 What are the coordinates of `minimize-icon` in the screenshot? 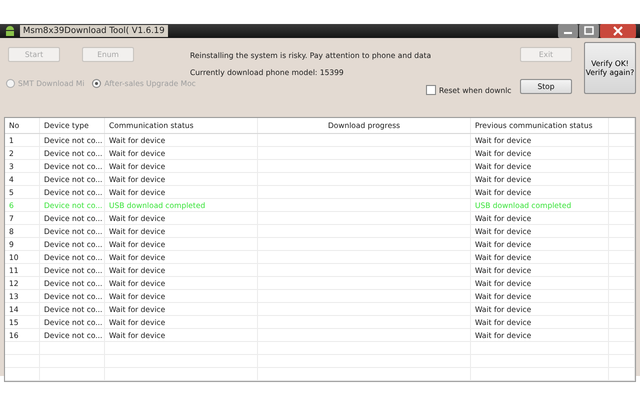 It's located at (568, 31).